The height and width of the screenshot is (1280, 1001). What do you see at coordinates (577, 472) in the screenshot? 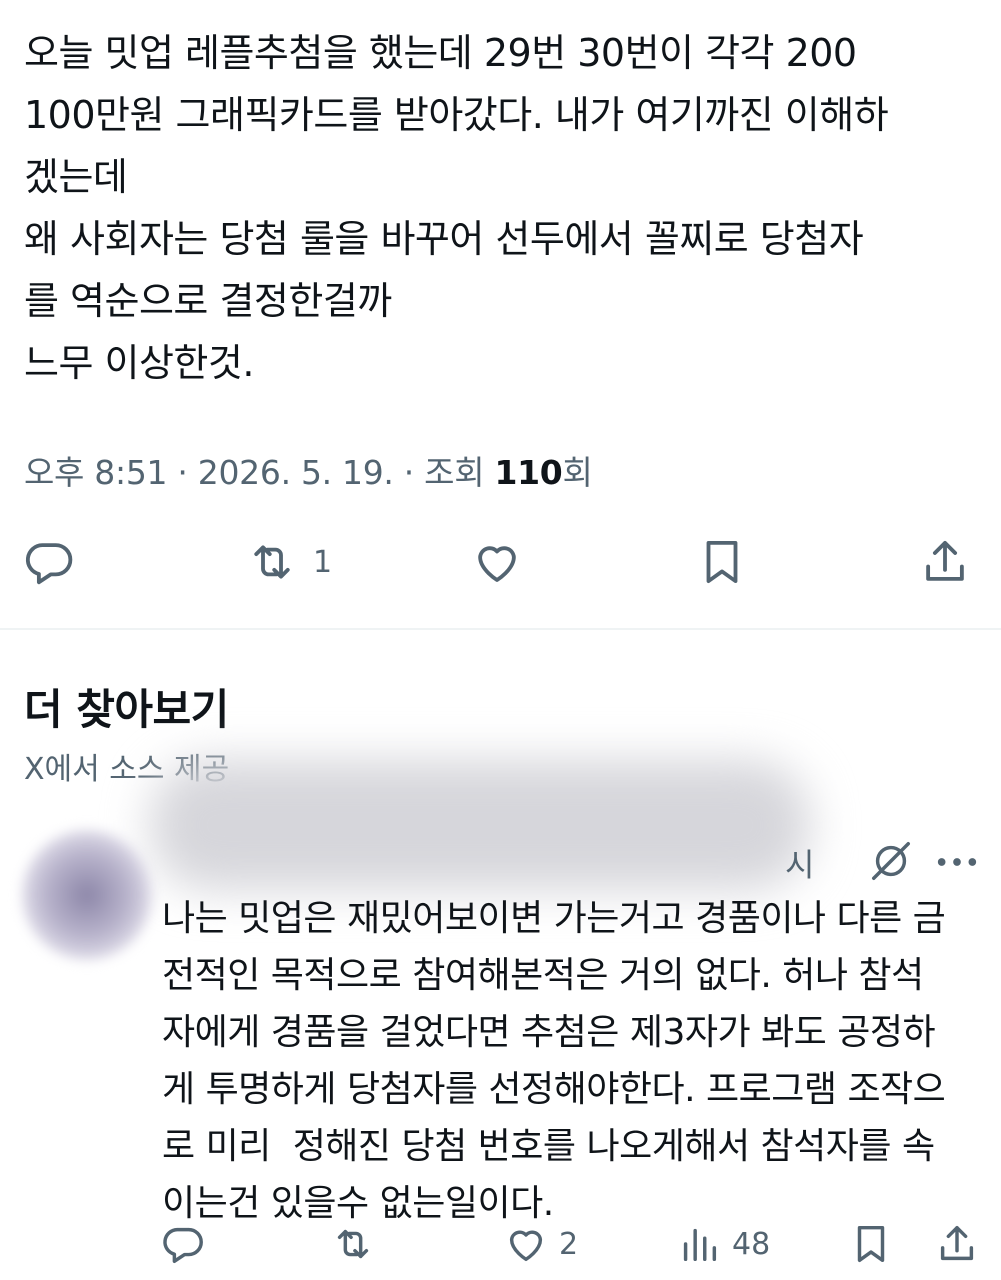
I see `view-count-suffix: 회` at bounding box center [577, 472].